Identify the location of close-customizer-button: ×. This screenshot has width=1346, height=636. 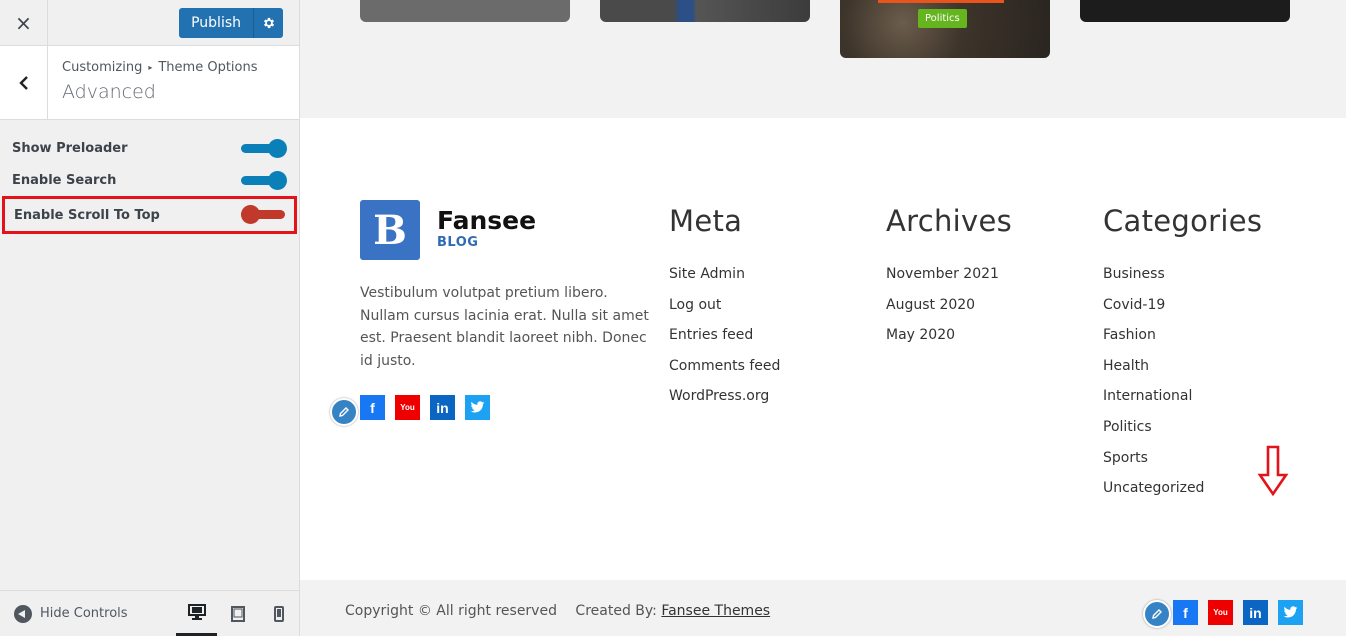
(24, 23).